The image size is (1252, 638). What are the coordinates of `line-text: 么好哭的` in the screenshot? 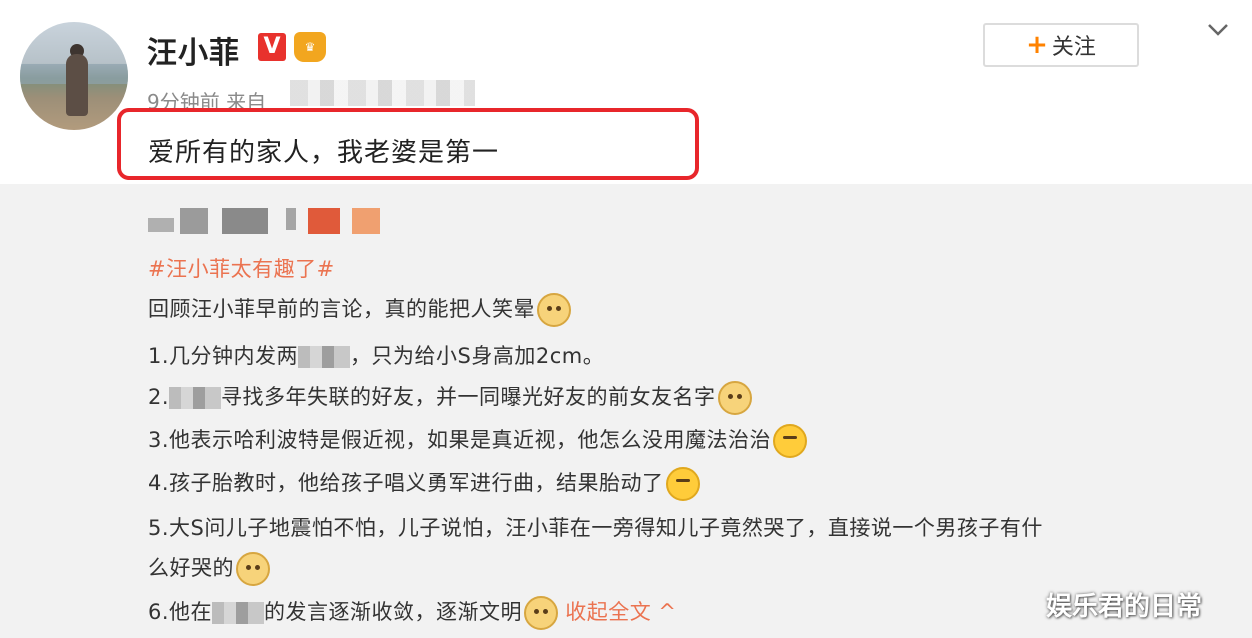 It's located at (191, 568).